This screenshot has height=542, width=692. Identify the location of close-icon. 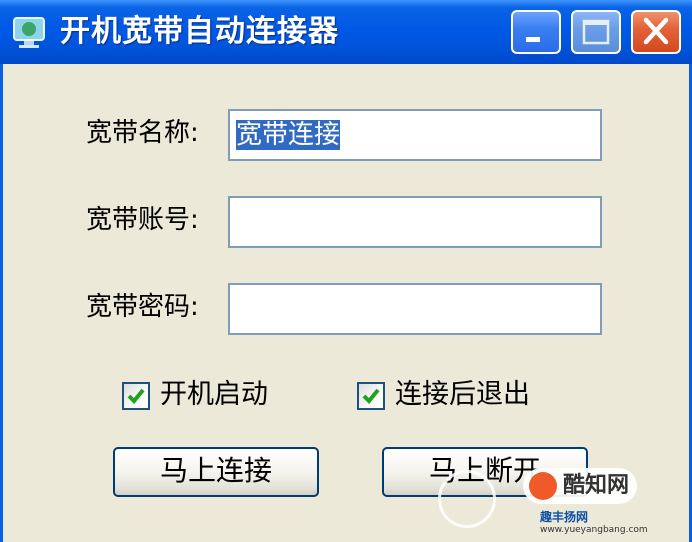
(656, 31).